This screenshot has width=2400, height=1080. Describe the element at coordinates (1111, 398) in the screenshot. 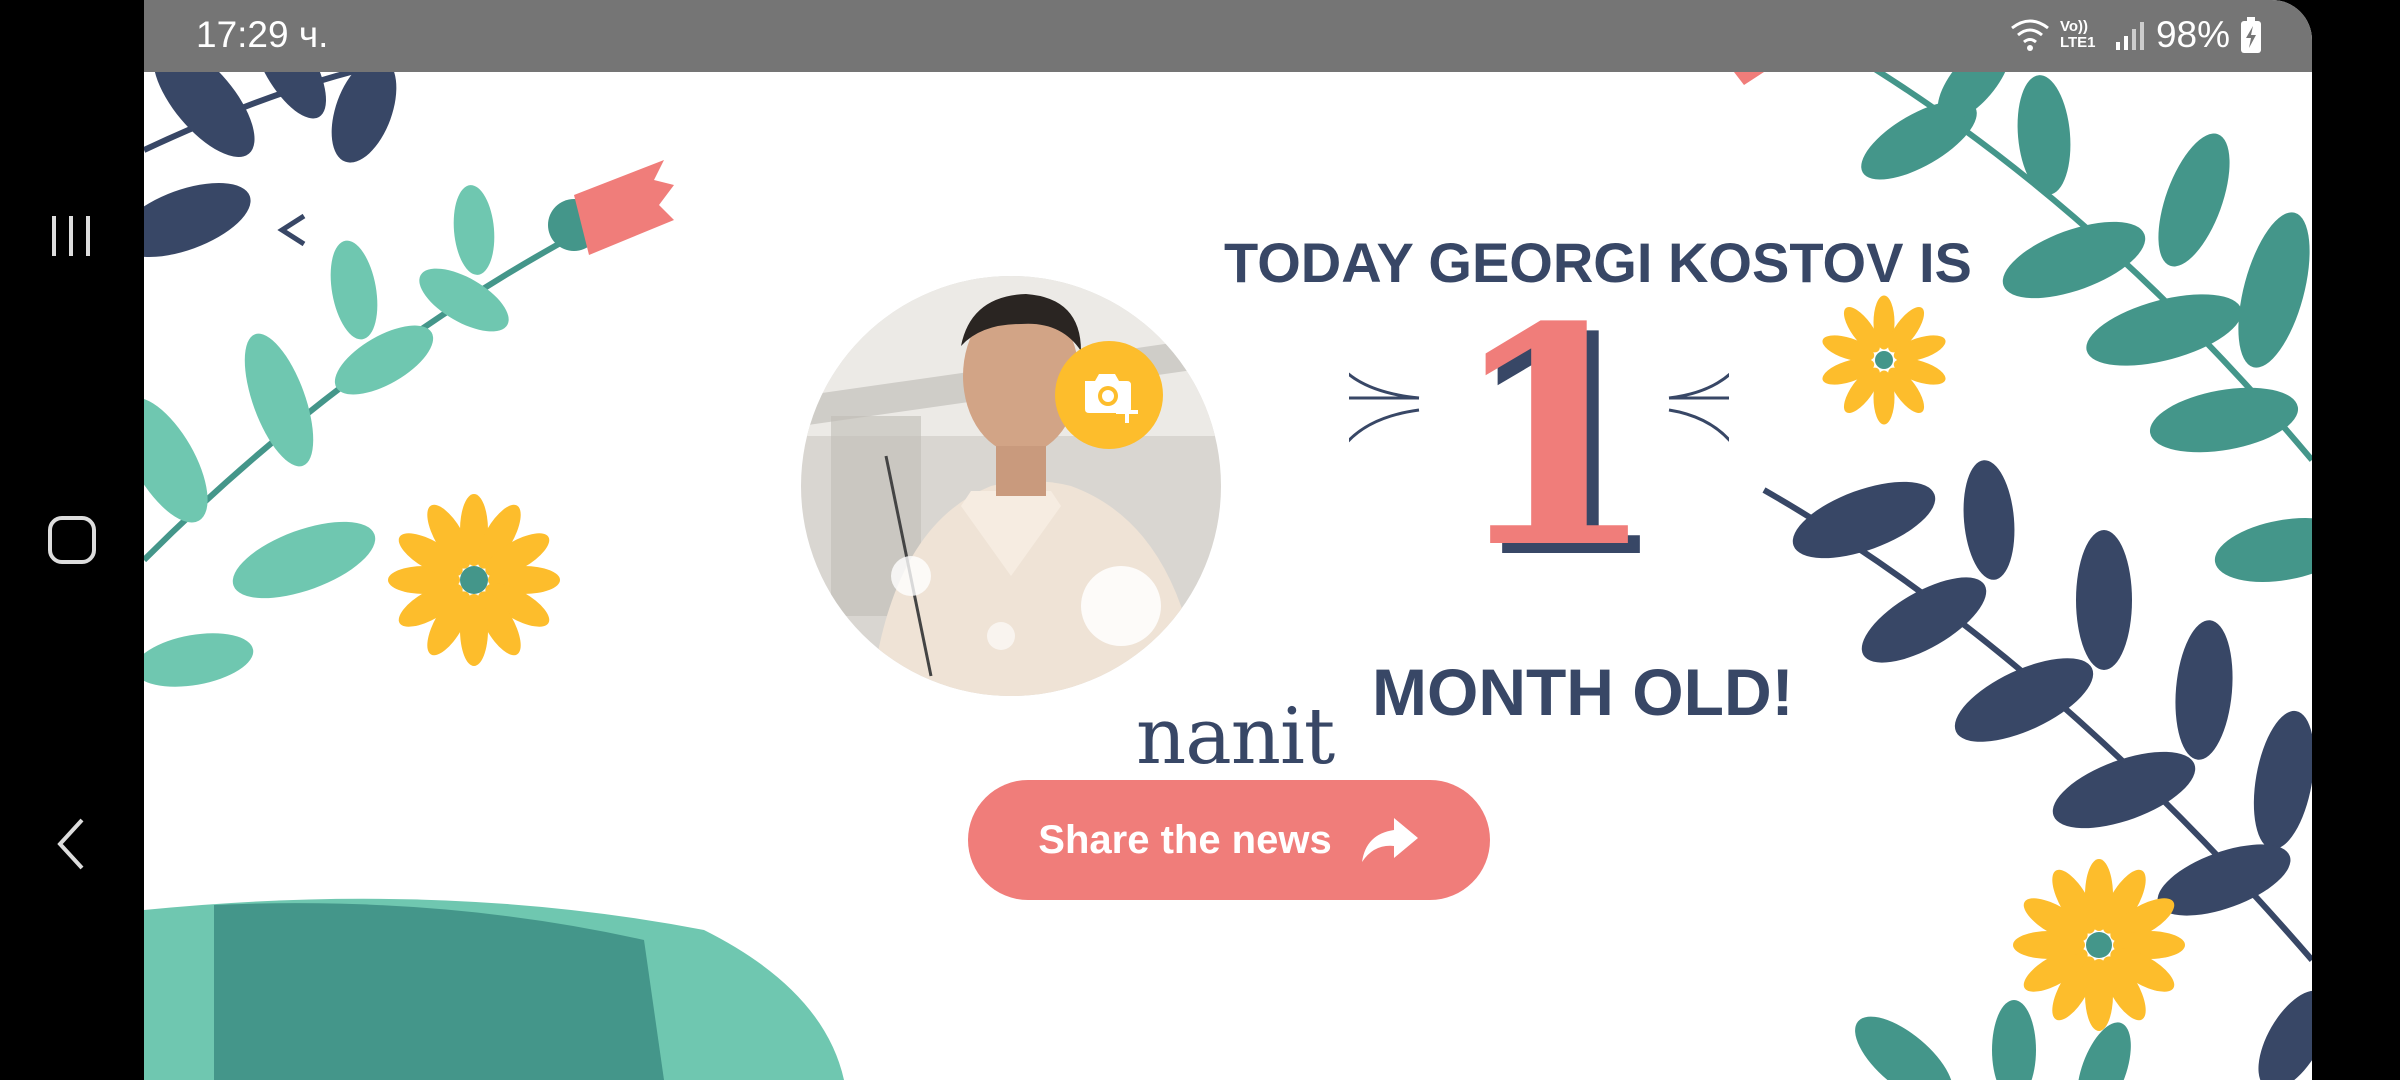

I see `add-photo-icon` at that location.